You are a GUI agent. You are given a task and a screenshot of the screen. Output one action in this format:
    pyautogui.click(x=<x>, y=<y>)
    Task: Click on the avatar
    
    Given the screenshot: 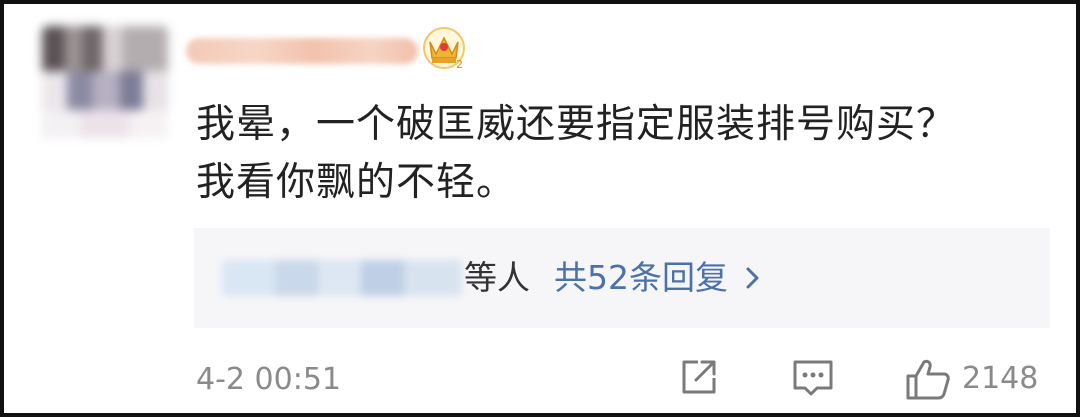 What is the action you would take?
    pyautogui.click(x=105, y=82)
    